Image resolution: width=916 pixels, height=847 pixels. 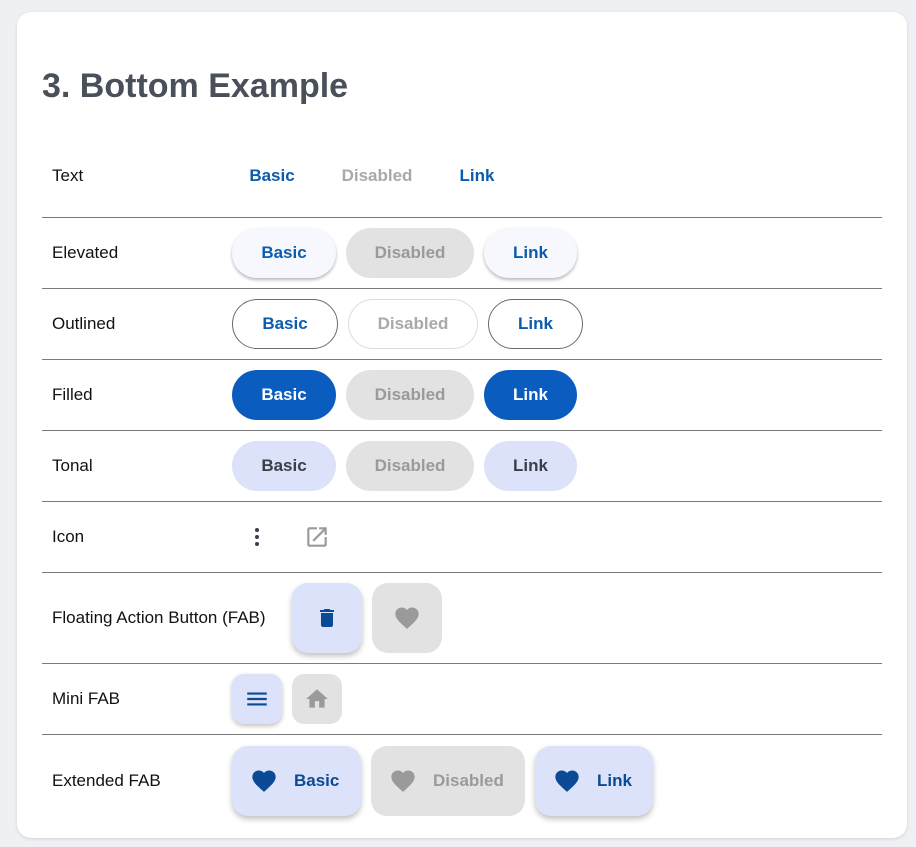 I want to click on outlined-basic-button: Basic, so click(x=285, y=324).